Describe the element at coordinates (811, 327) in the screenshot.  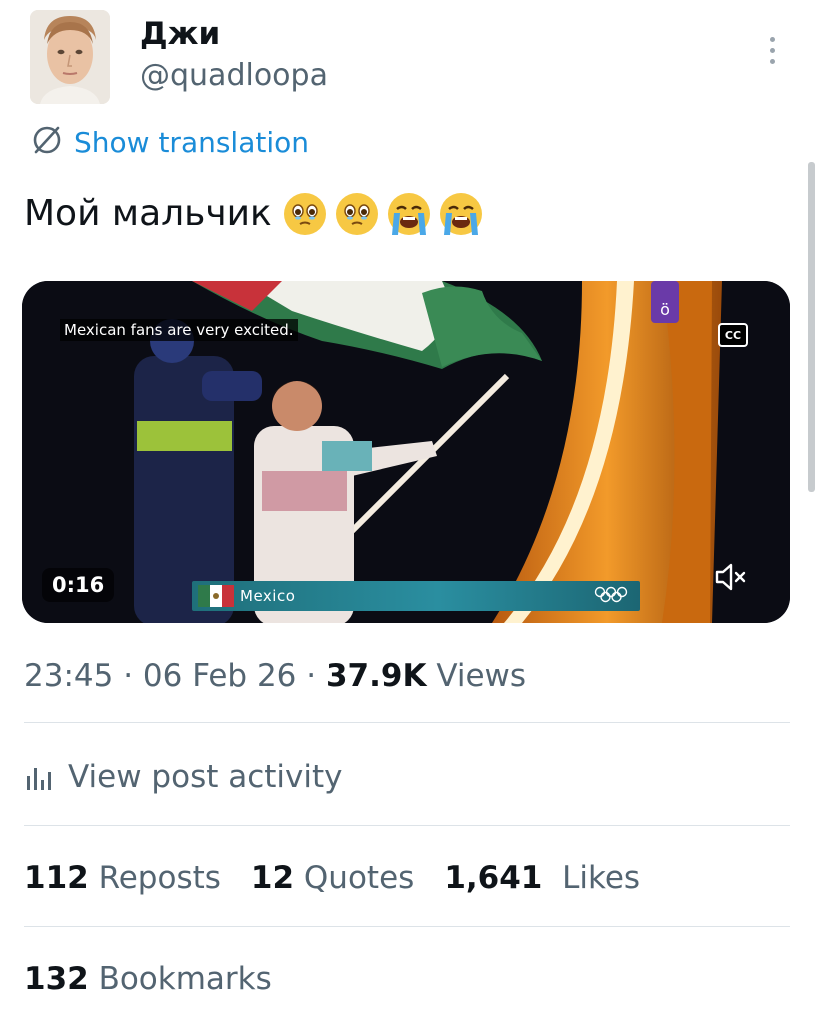
I see `scrollbar` at that location.